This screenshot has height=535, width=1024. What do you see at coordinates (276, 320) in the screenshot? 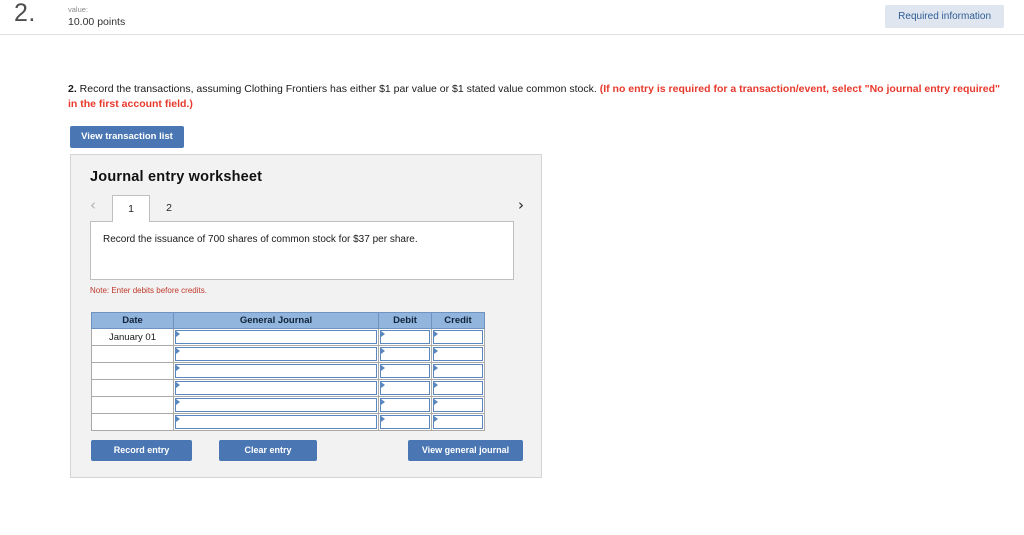
I see `column-header-general-journal: General Journal` at bounding box center [276, 320].